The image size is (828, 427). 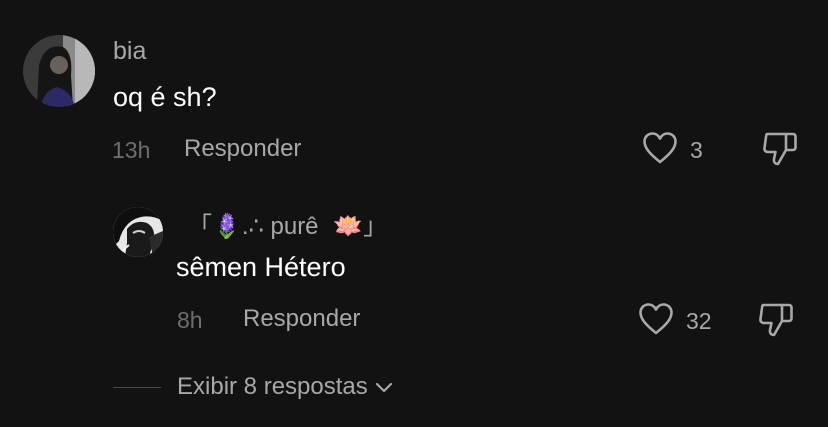 I want to click on reply-text: sêmen Hétero, so click(x=261, y=267).